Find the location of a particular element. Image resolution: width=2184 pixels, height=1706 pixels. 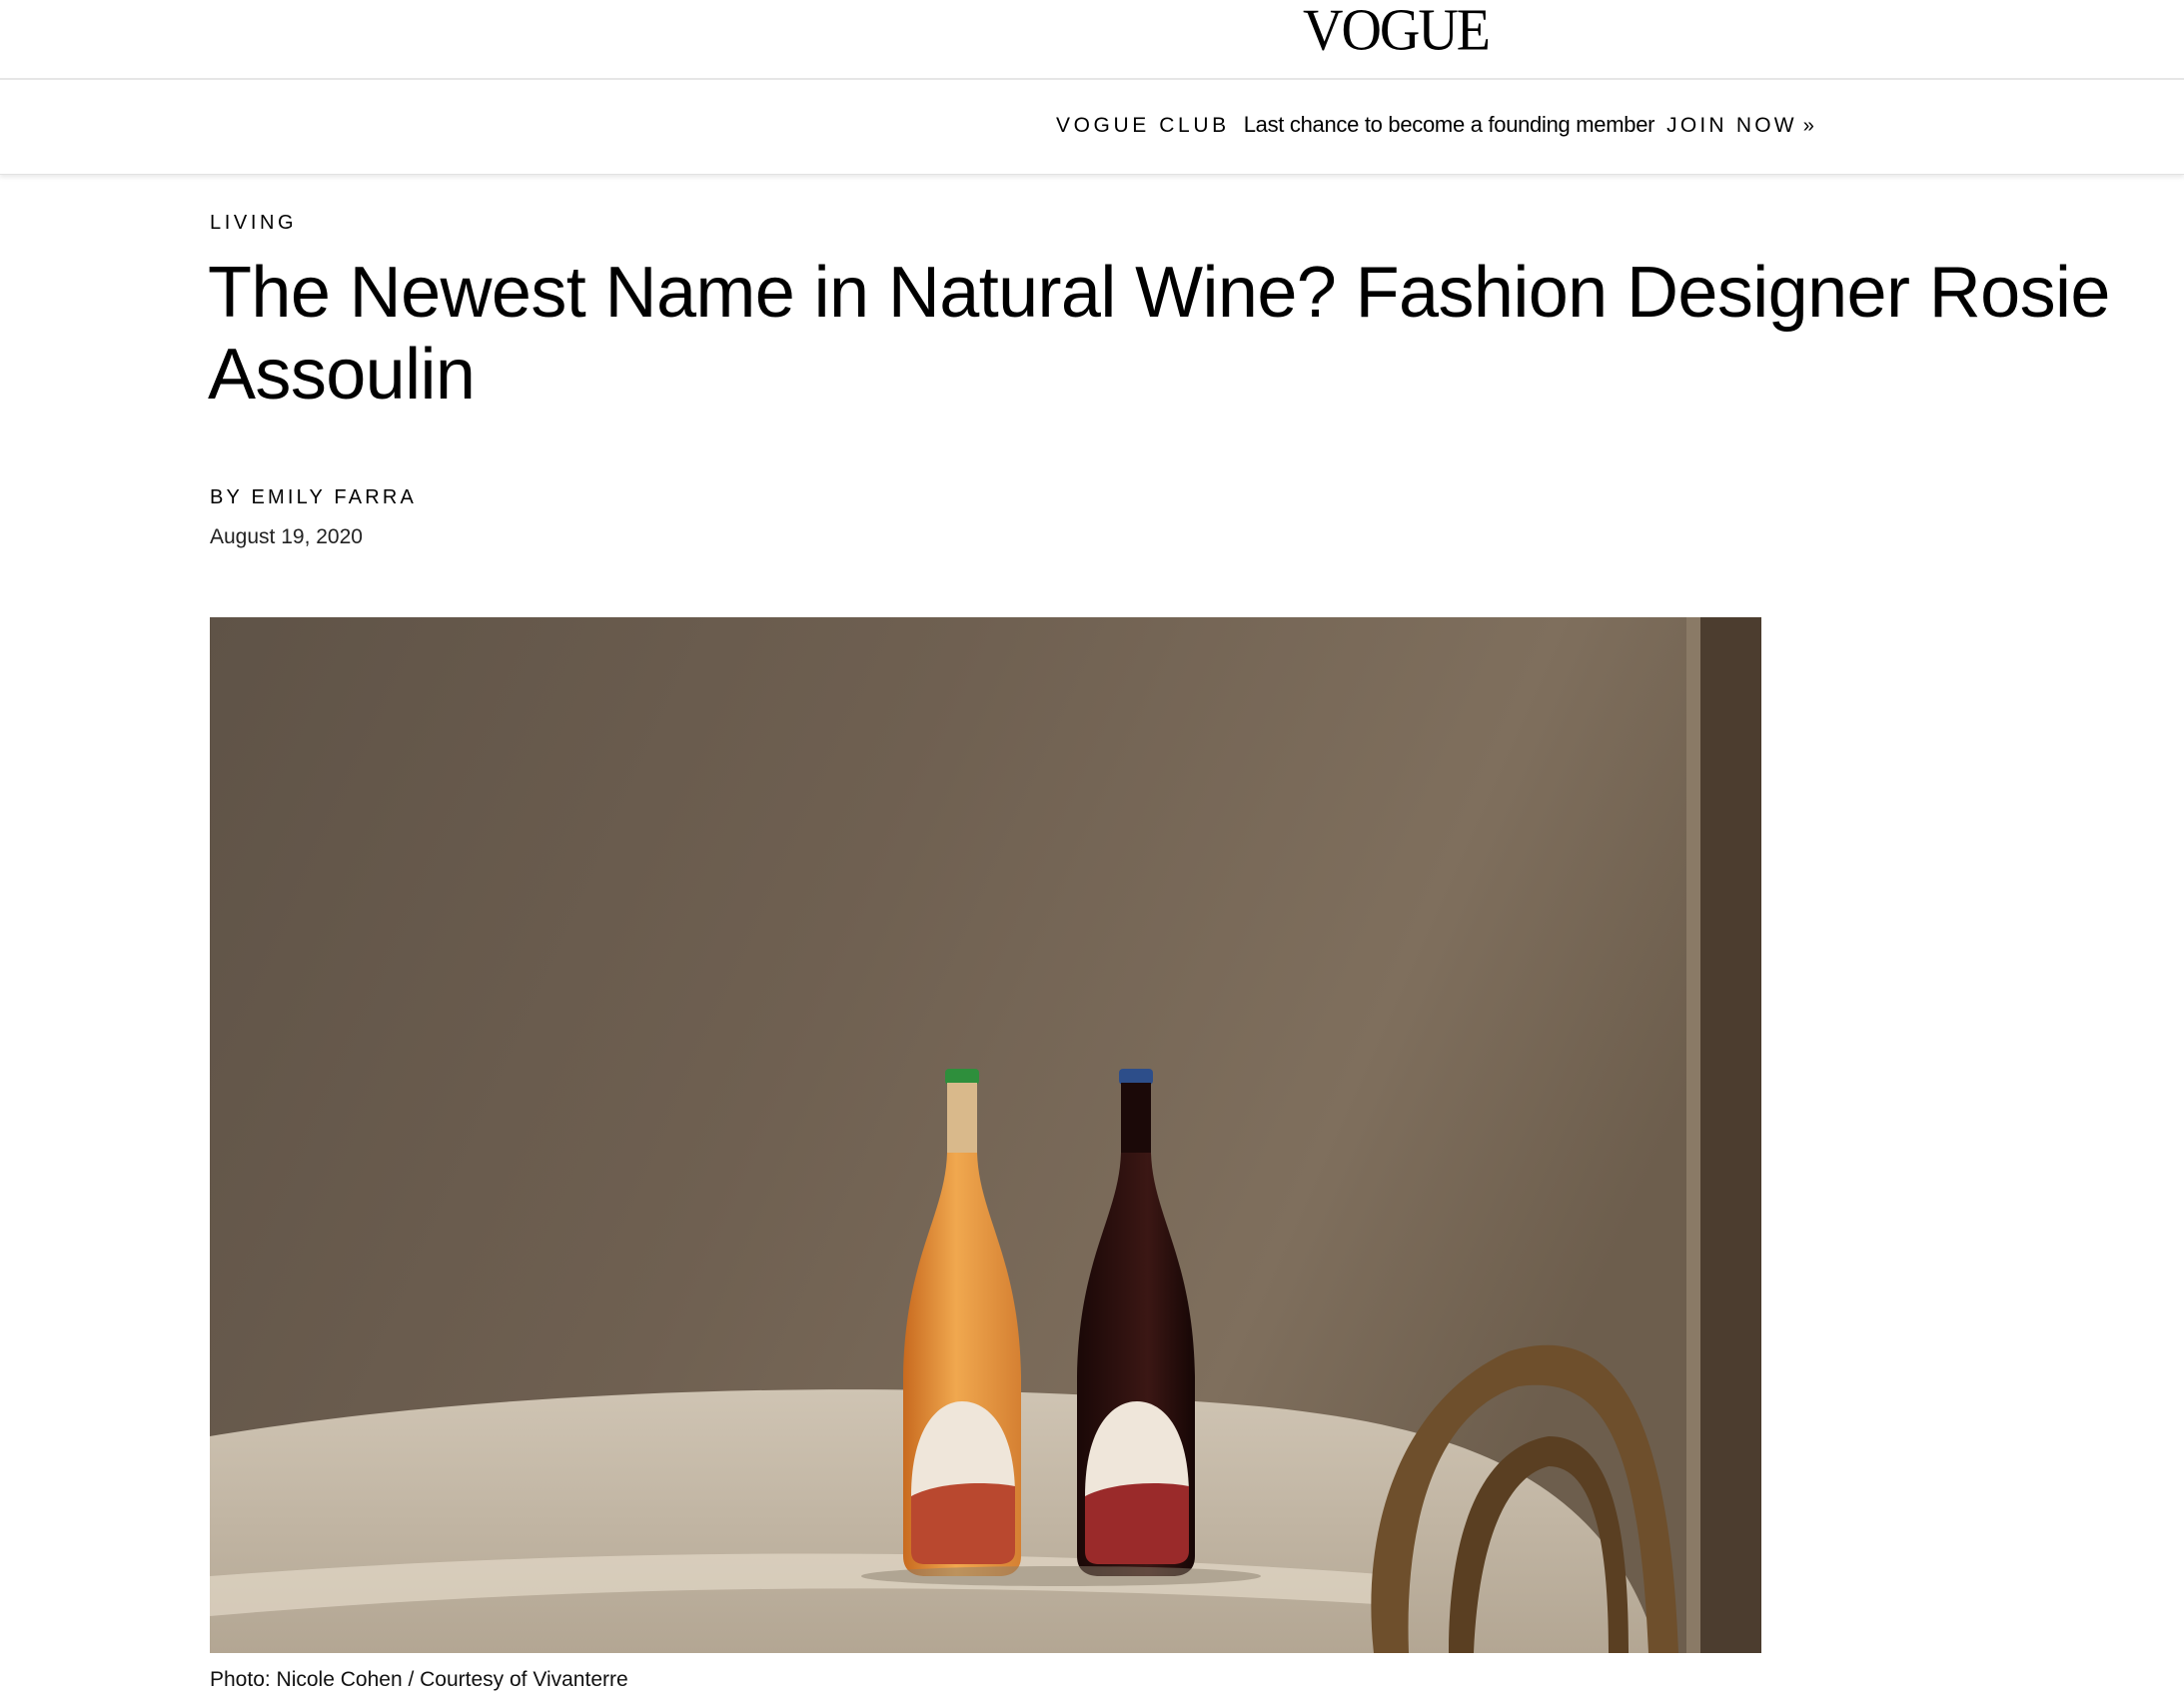

author-link: EMILY FARRA is located at coordinates (334, 497).